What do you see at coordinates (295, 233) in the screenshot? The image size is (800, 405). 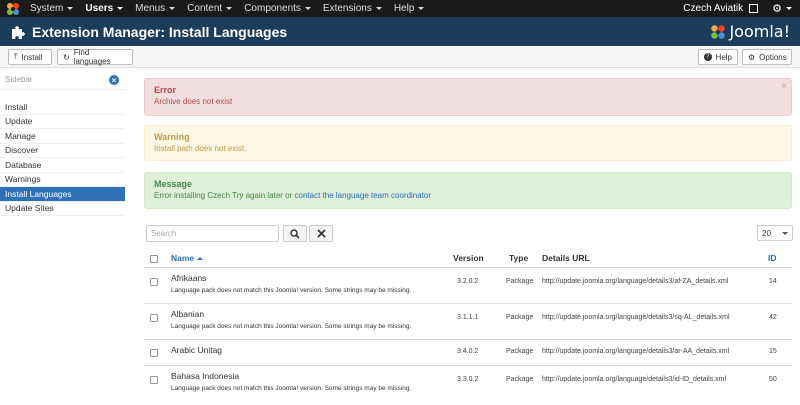 I see `search-button` at bounding box center [295, 233].